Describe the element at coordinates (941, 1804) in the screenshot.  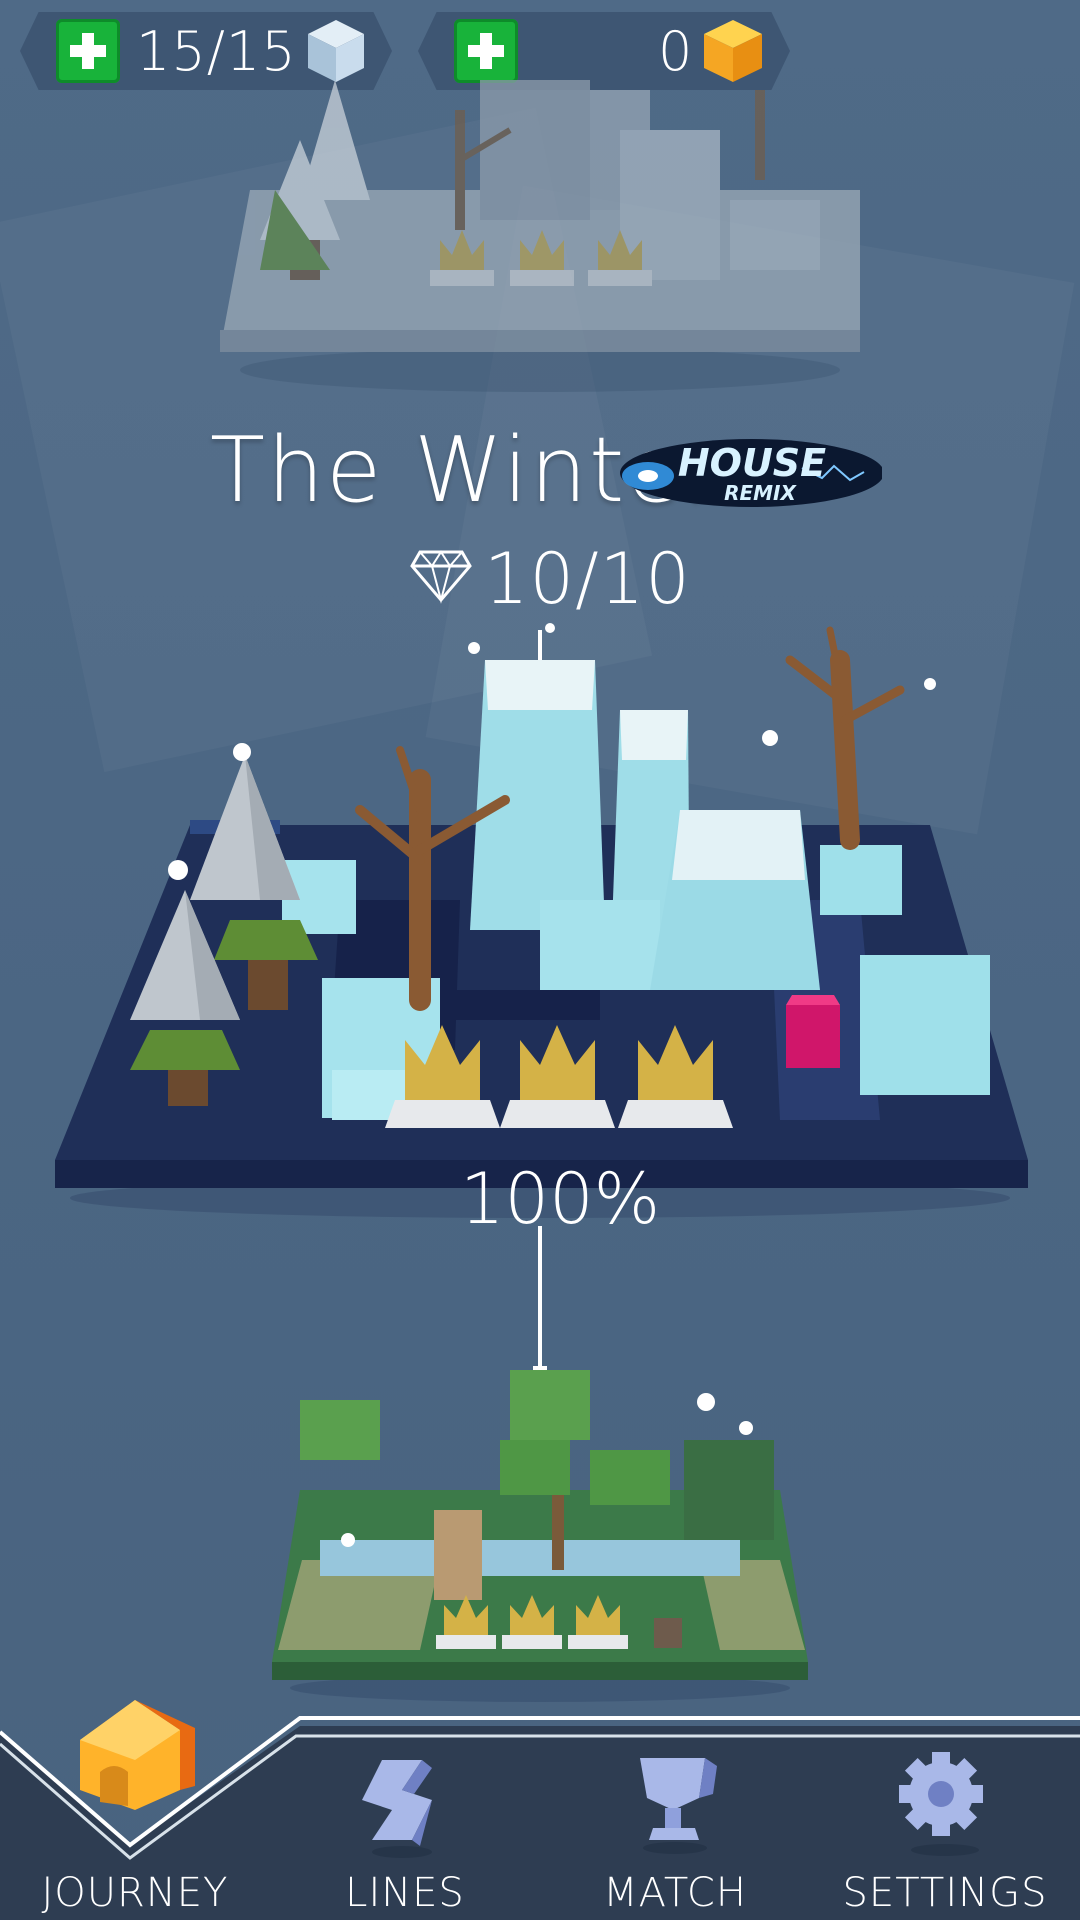
I see `gear-icon` at that location.